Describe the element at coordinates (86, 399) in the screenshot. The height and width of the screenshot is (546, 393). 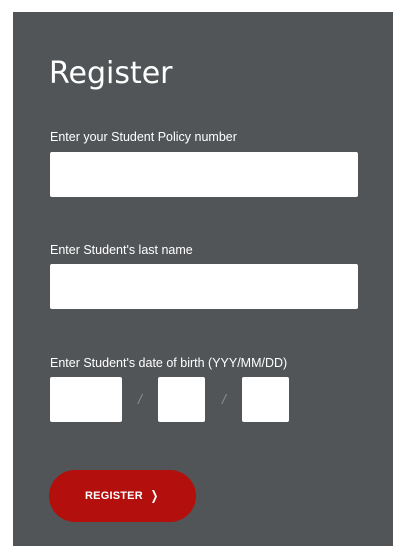
I see `dob-year-input` at that location.